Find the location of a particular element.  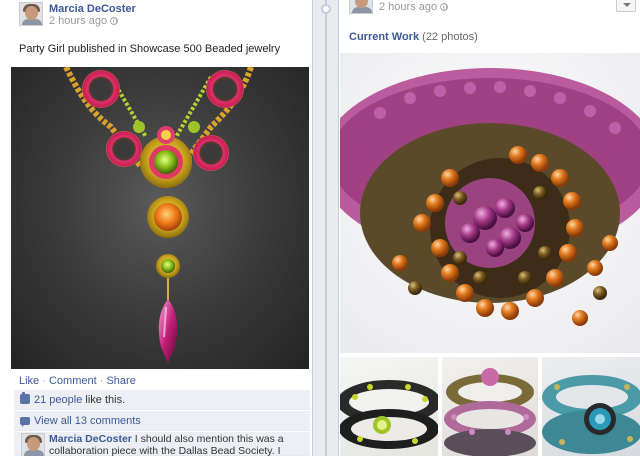

commenter-name: Marcia DeCoster is located at coordinates (90, 439).